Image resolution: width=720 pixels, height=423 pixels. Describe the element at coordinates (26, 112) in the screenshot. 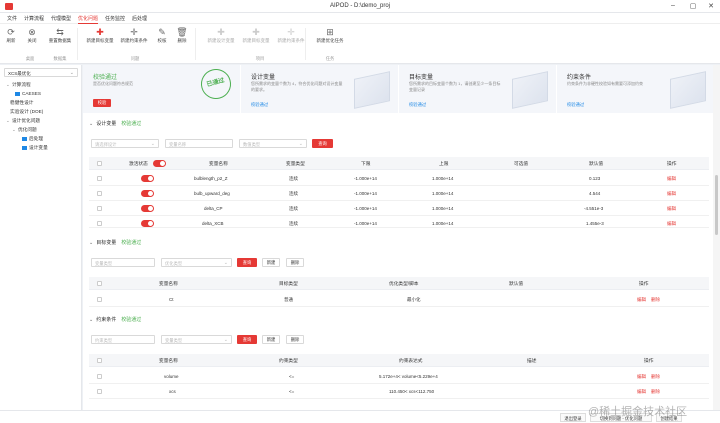

I see `tree-item-doe: 实验设计 (DOE)` at that location.